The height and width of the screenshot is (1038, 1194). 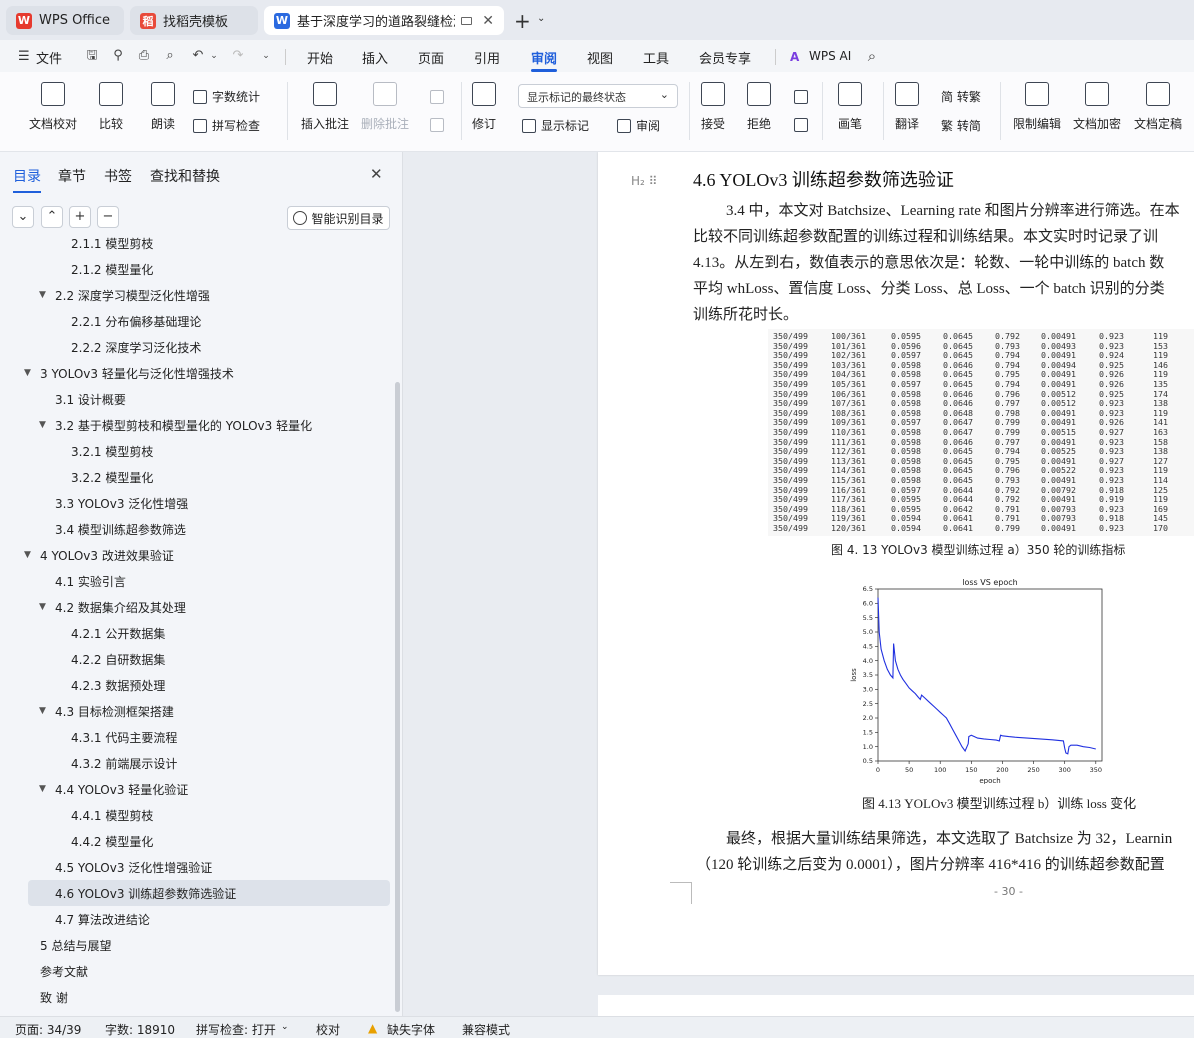 I want to click on encrypt-button: 文档加密, so click(x=1097, y=107).